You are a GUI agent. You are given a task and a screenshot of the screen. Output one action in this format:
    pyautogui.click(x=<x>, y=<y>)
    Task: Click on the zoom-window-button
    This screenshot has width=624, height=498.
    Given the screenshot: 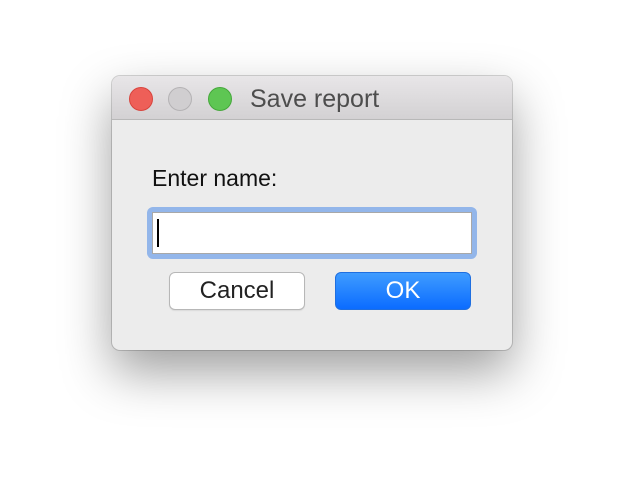 What is the action you would take?
    pyautogui.click(x=220, y=99)
    